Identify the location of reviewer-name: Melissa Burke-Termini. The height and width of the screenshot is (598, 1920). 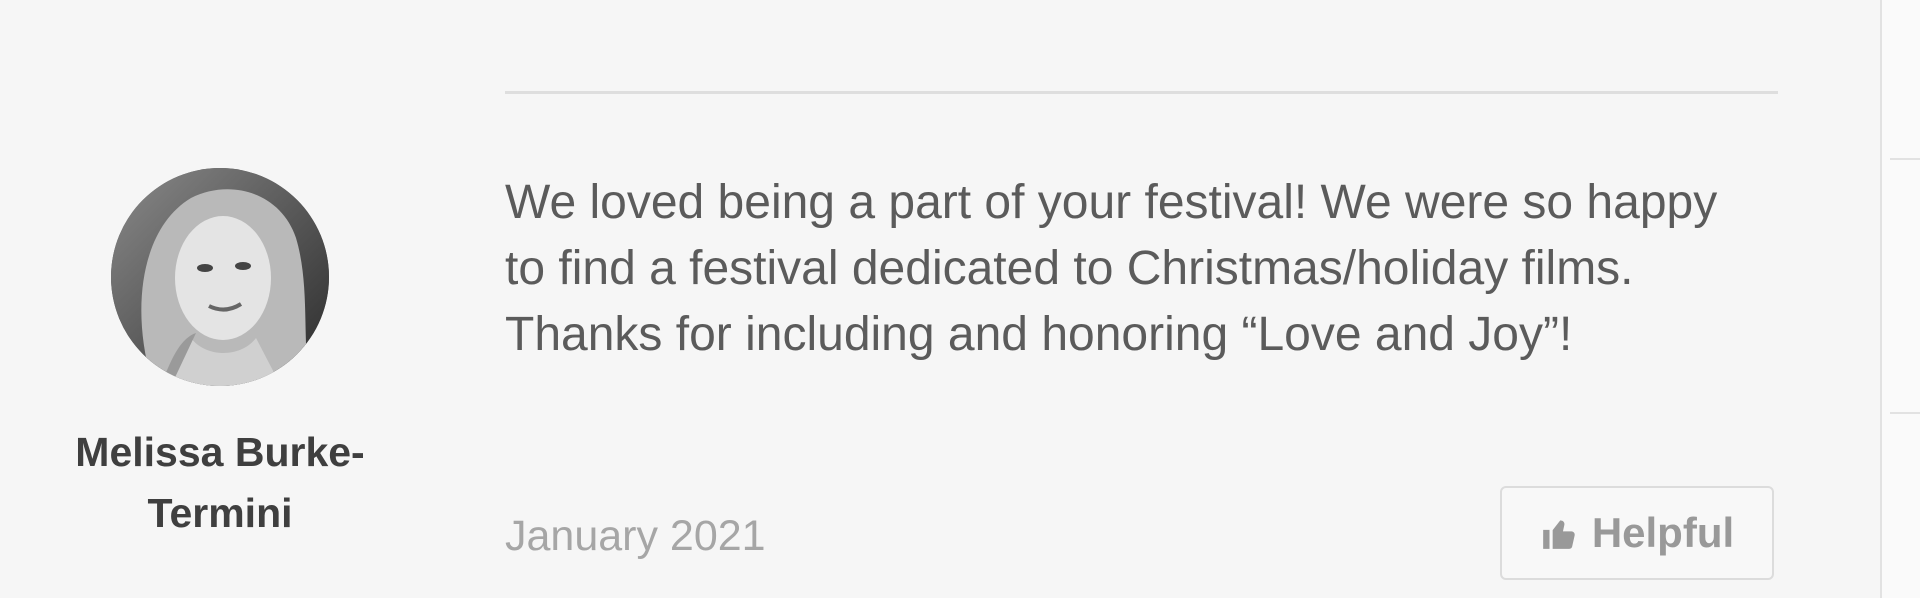
(220, 482).